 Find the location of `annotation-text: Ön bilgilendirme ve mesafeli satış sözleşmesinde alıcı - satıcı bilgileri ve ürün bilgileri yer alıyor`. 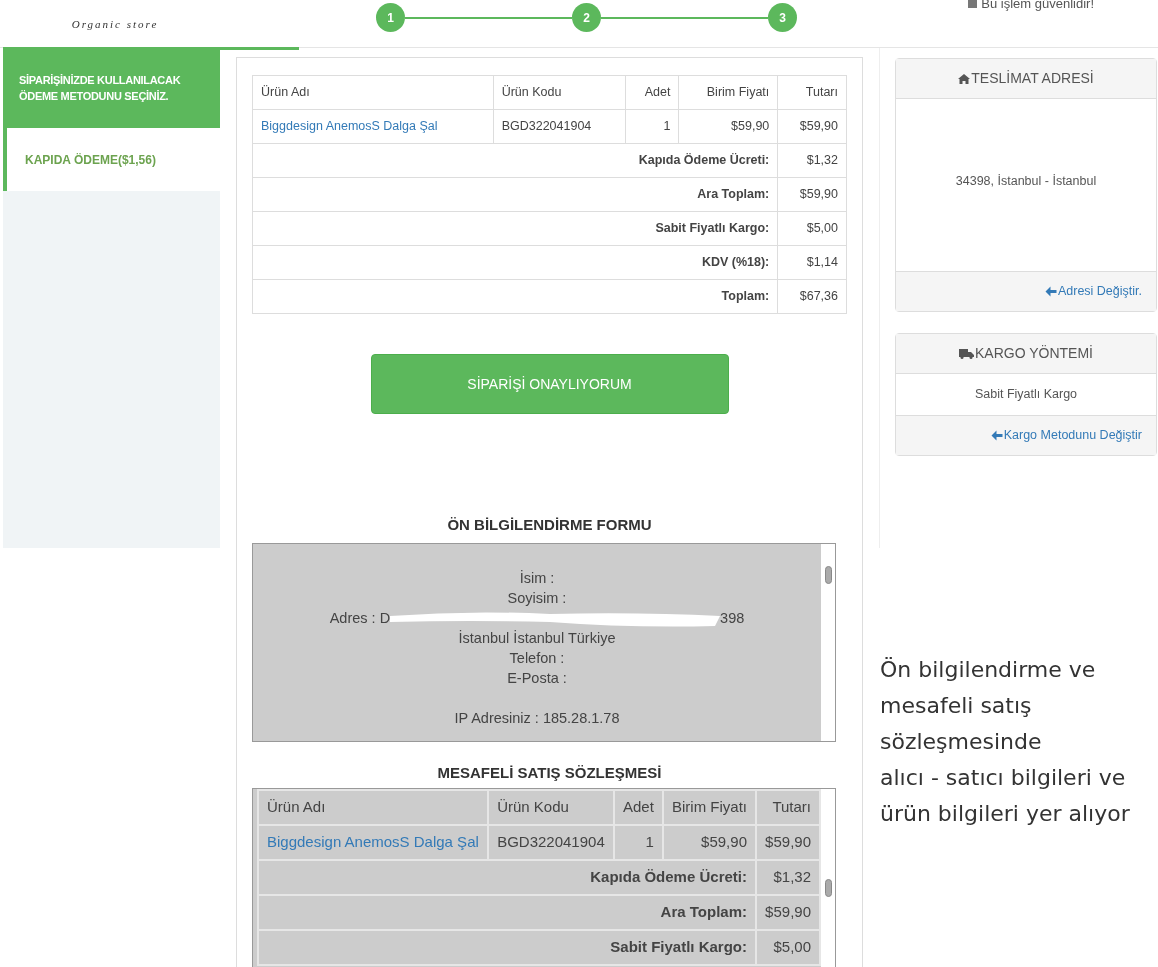

annotation-text: Ön bilgilendirme ve mesafeli satış sözleşmesinde alıcı - satıcı bilgileri ve ürün bilgileri yer alıyor is located at coordinates (1005, 742).